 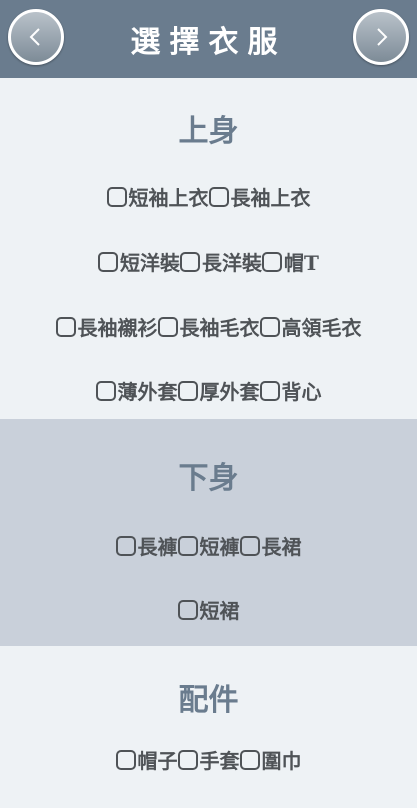 I want to click on option-label: 長褲, so click(x=157, y=547).